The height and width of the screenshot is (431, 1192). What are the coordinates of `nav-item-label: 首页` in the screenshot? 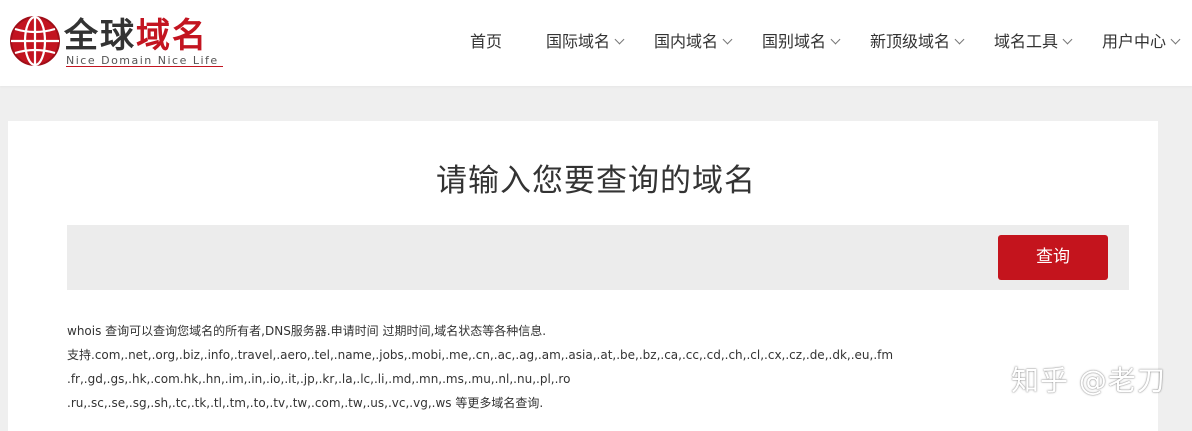 It's located at (486, 41).